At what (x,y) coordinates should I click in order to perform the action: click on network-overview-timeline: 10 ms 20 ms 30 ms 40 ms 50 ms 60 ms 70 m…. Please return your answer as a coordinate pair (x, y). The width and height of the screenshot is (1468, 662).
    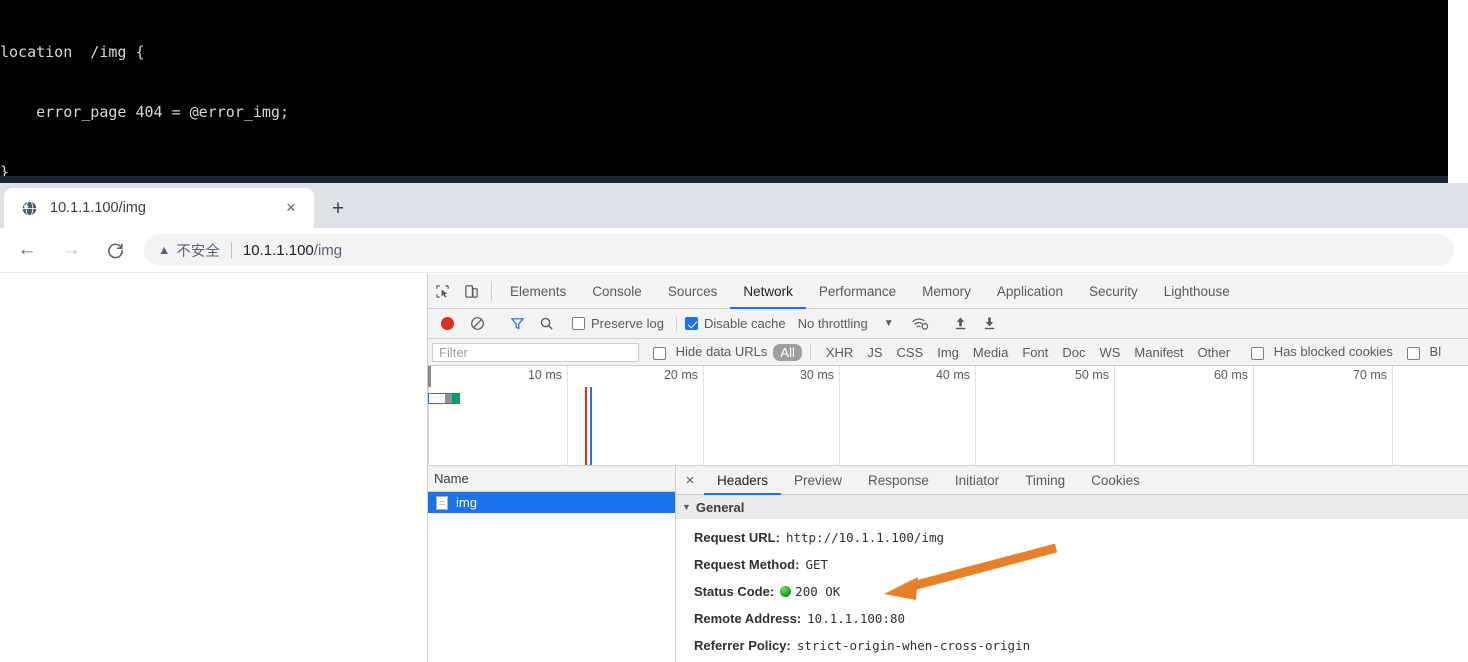
    Looking at the image, I should click on (948, 416).